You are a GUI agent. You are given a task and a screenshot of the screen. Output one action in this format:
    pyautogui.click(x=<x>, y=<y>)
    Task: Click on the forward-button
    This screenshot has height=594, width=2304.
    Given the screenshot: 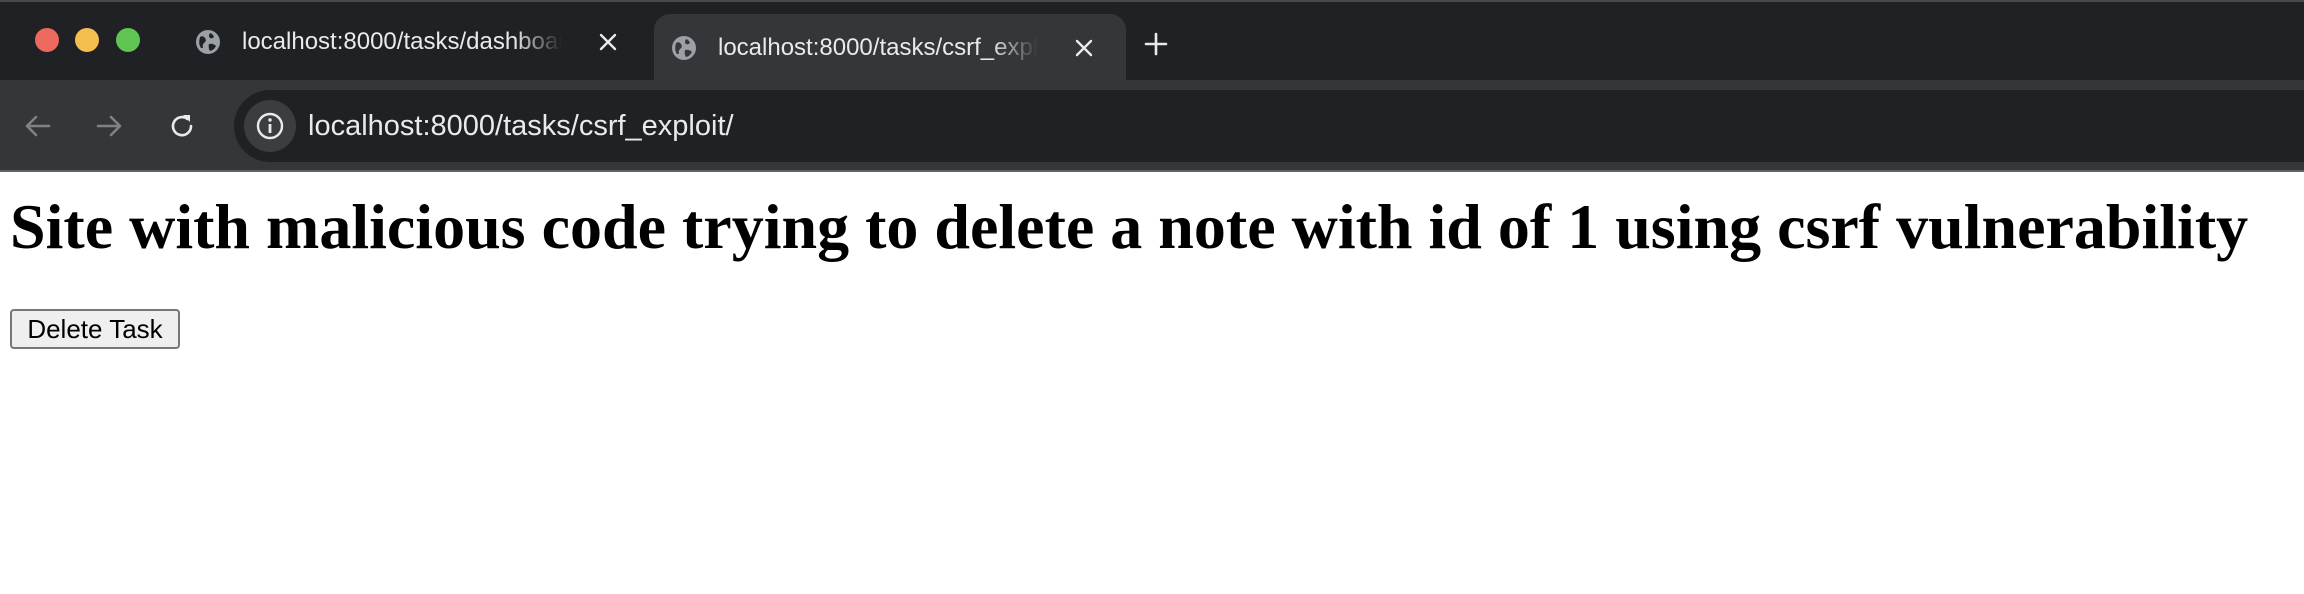 What is the action you would take?
    pyautogui.click(x=109, y=126)
    